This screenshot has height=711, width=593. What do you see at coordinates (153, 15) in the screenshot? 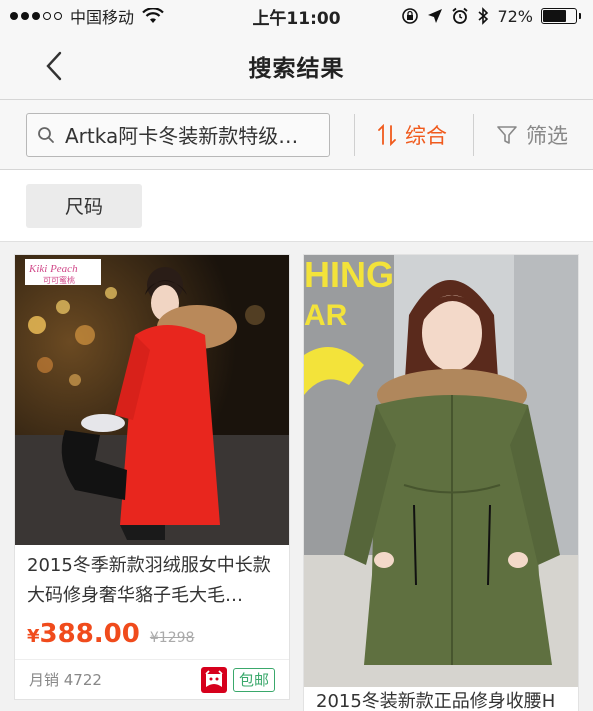
I see `wifi-icon` at bounding box center [153, 15].